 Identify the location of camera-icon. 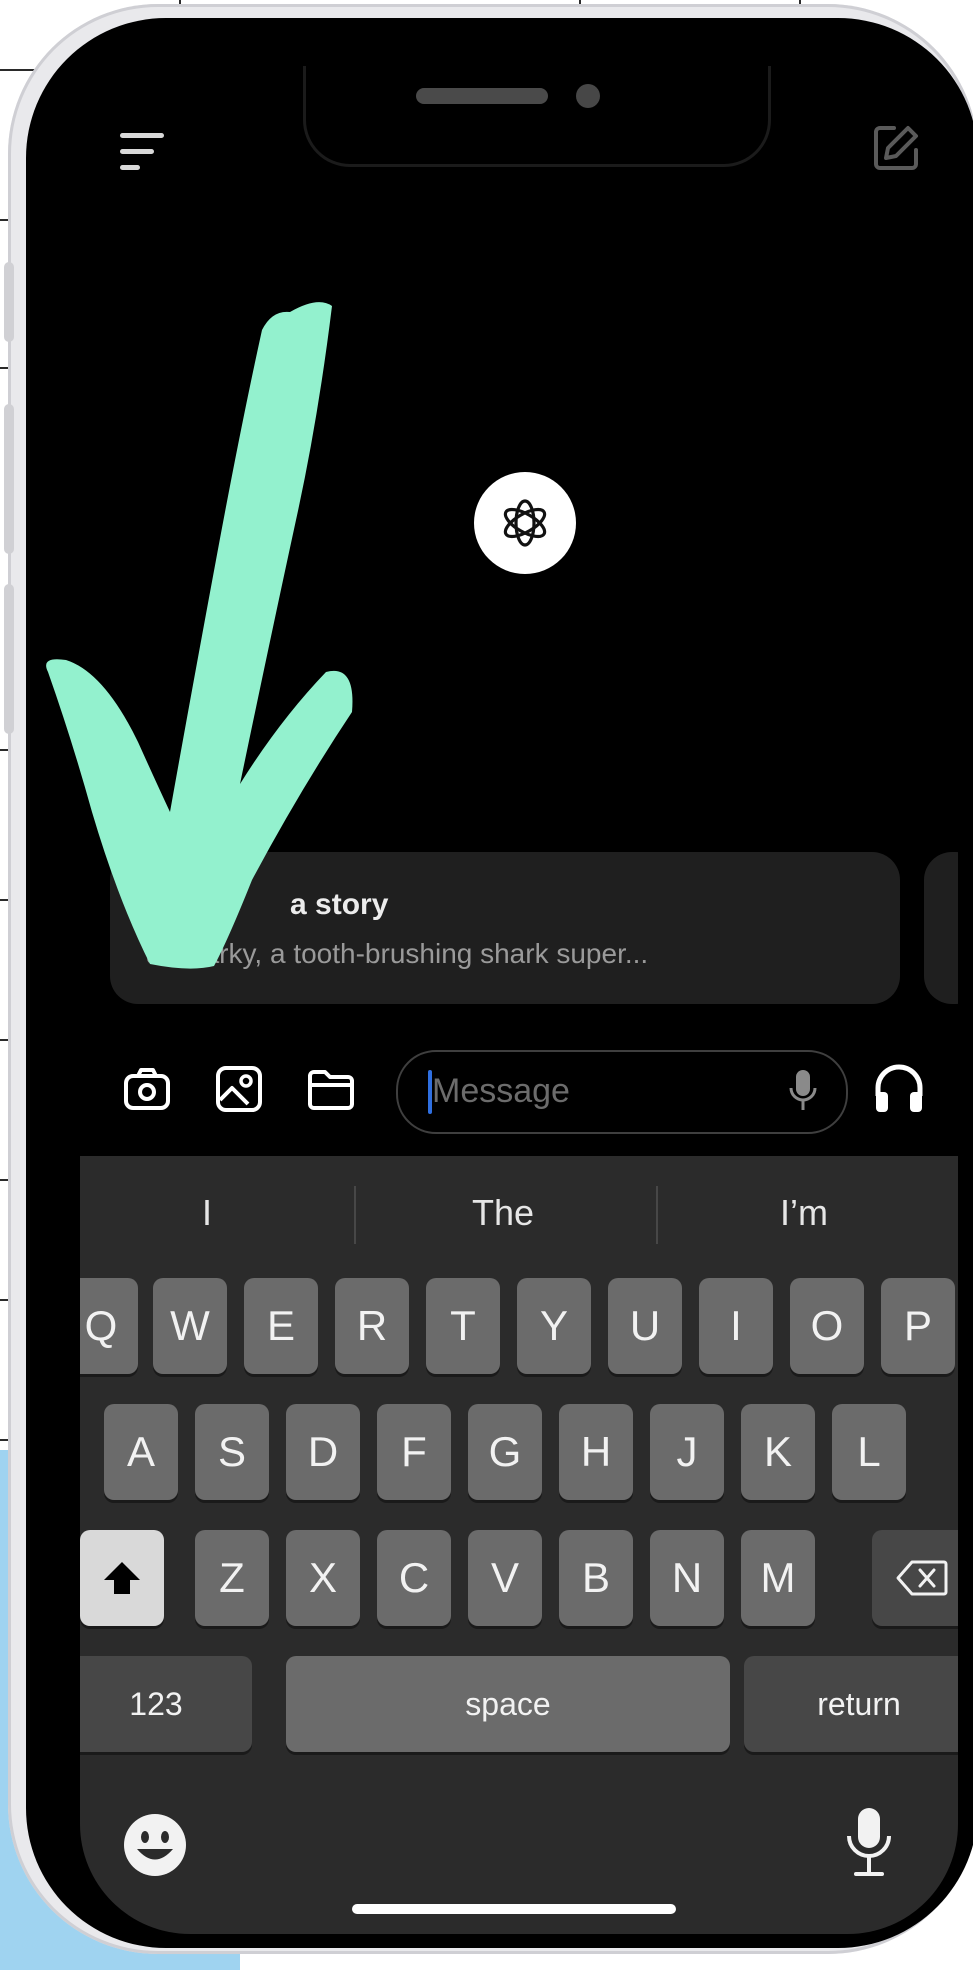
(147, 1089).